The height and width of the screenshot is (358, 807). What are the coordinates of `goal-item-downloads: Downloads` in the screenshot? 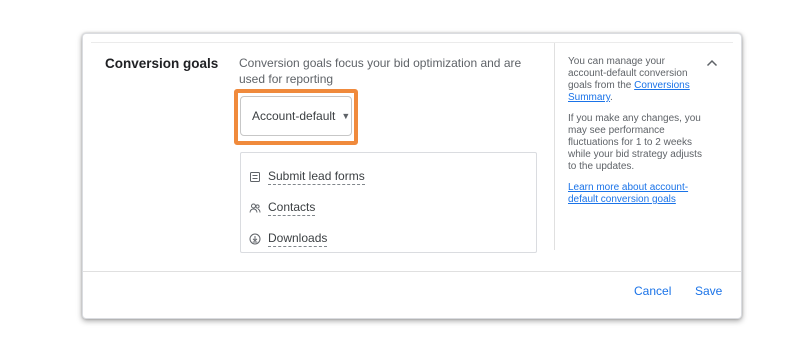 It's located at (288, 239).